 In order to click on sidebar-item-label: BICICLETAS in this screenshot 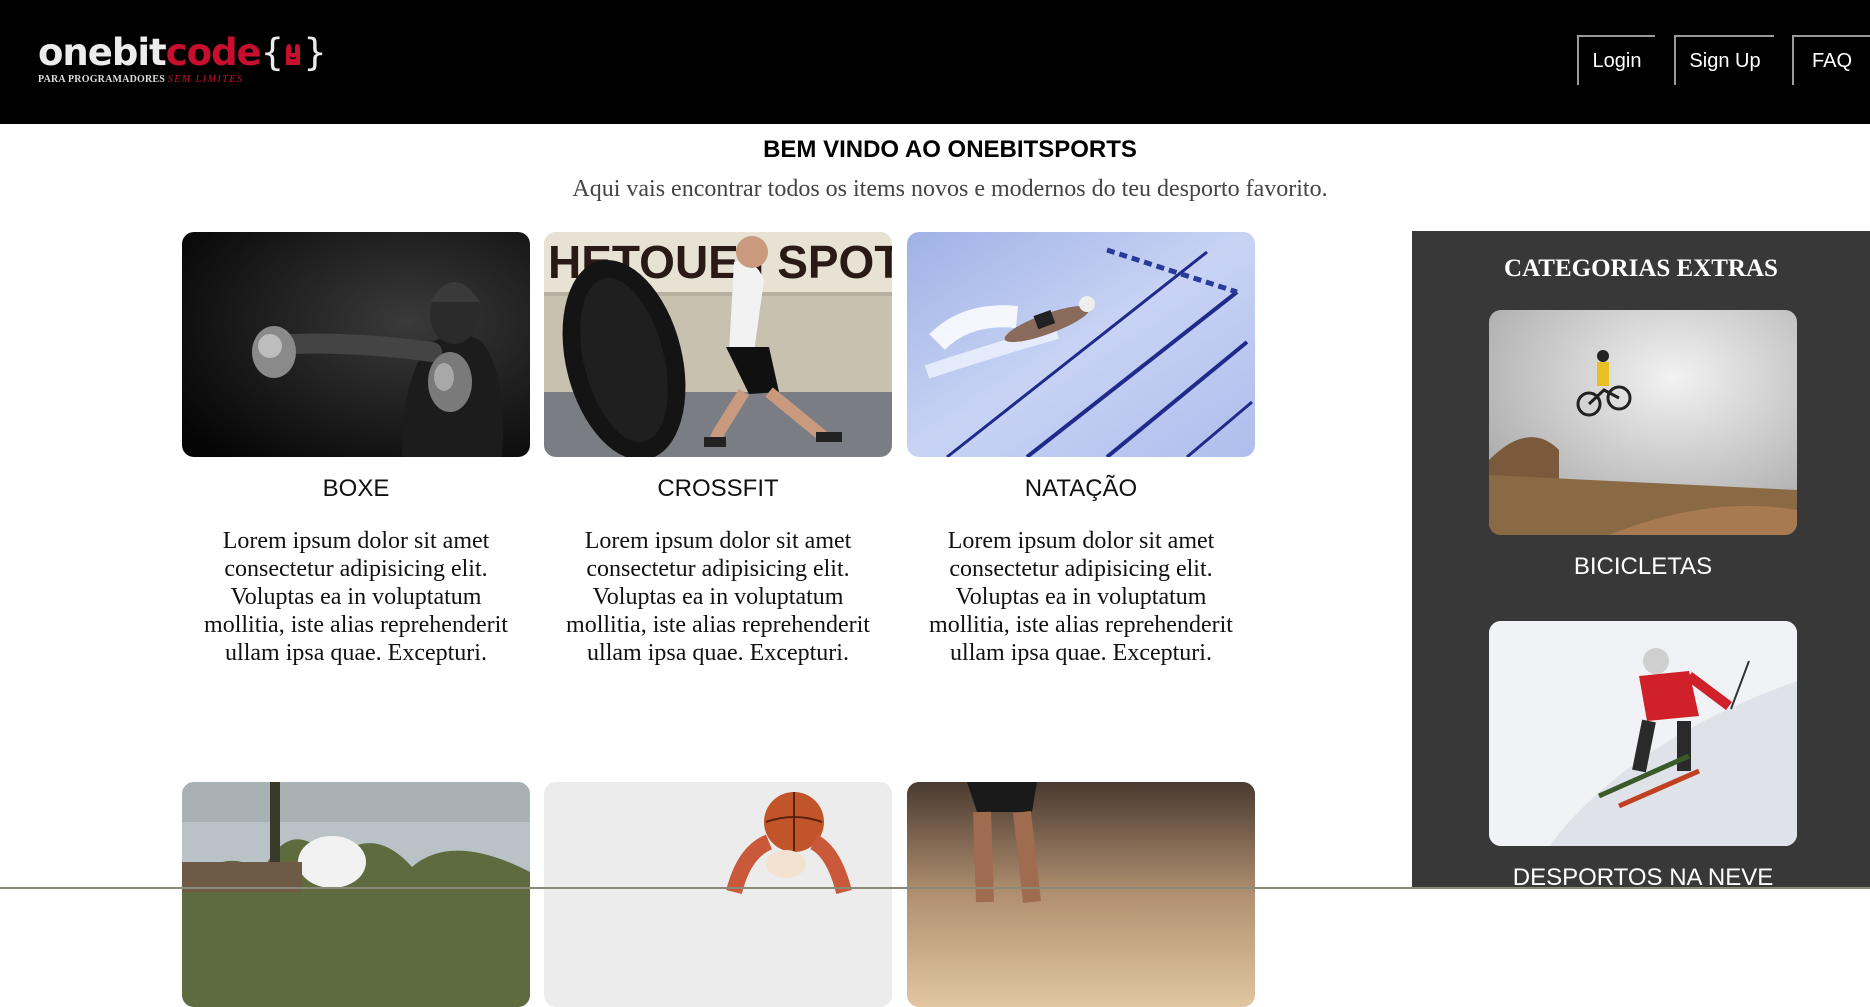, I will do `click(1643, 566)`.